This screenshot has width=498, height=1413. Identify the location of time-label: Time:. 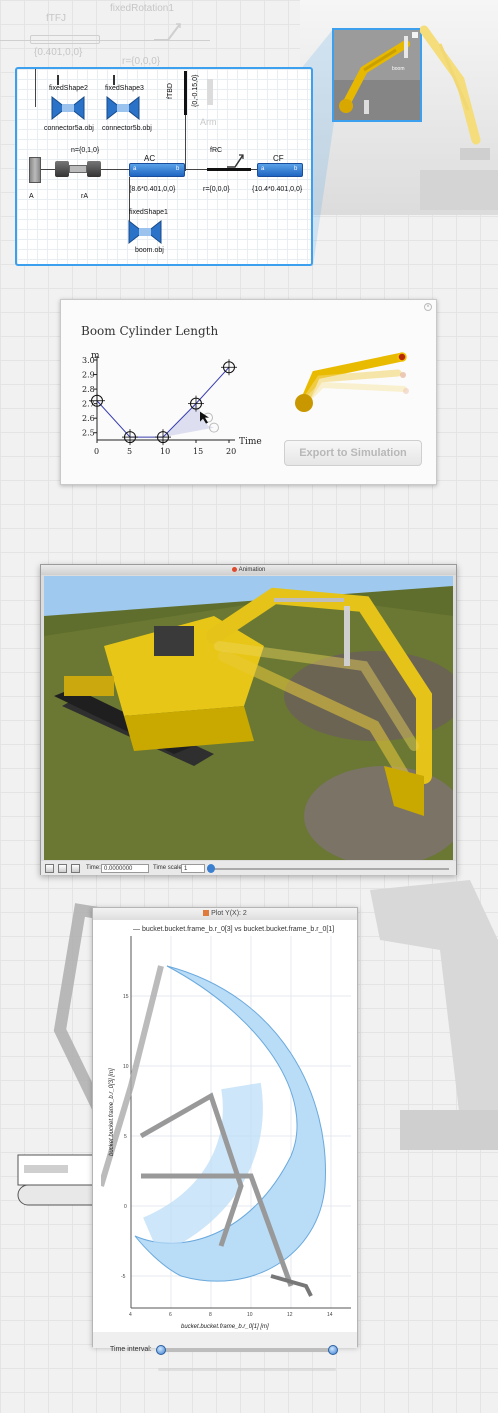
(93, 868).